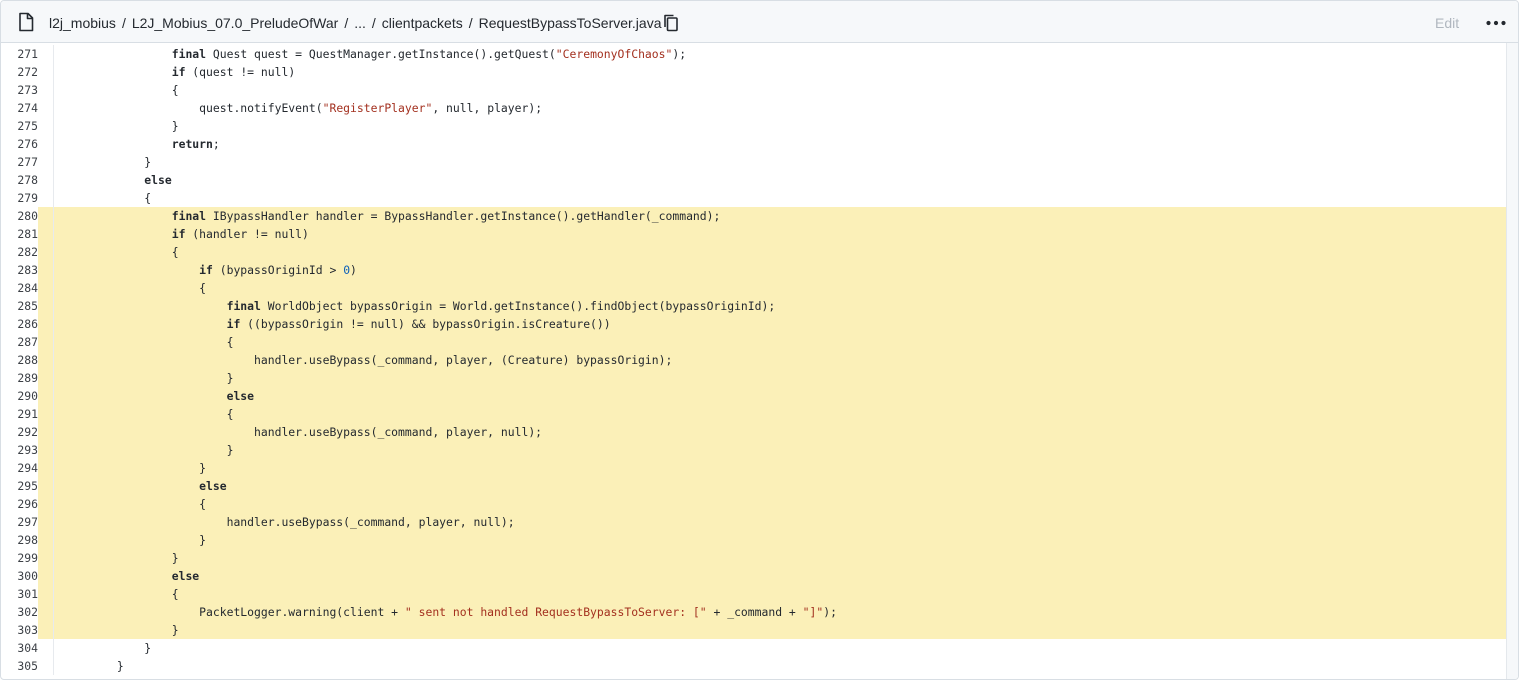  What do you see at coordinates (19, 396) in the screenshot?
I see `line-number: 290` at bounding box center [19, 396].